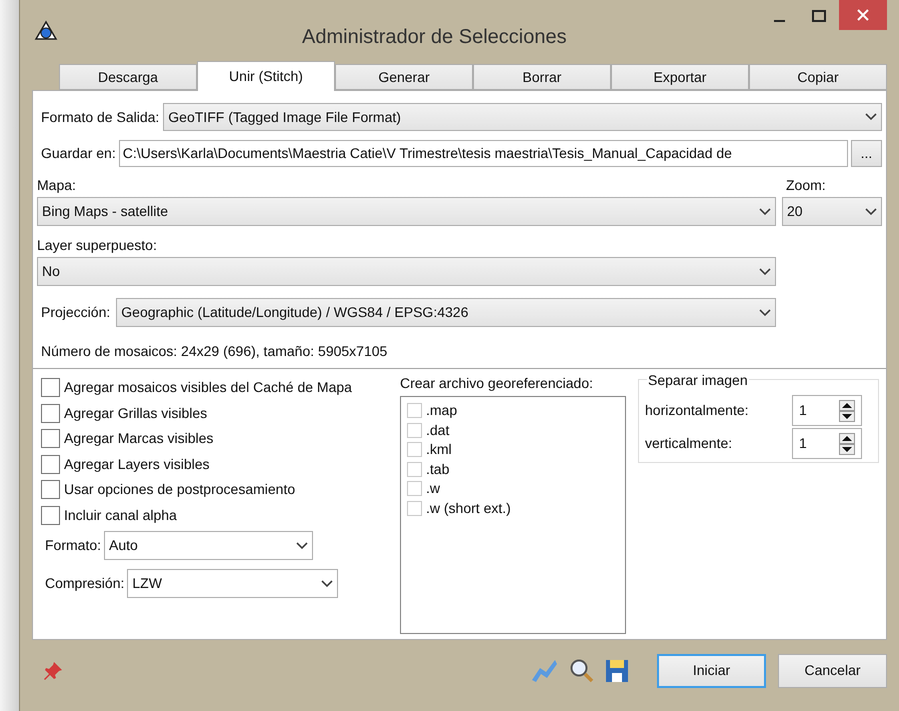 This screenshot has height=711, width=899. Describe the element at coordinates (128, 77) in the screenshot. I see `tab: Descarga` at that location.